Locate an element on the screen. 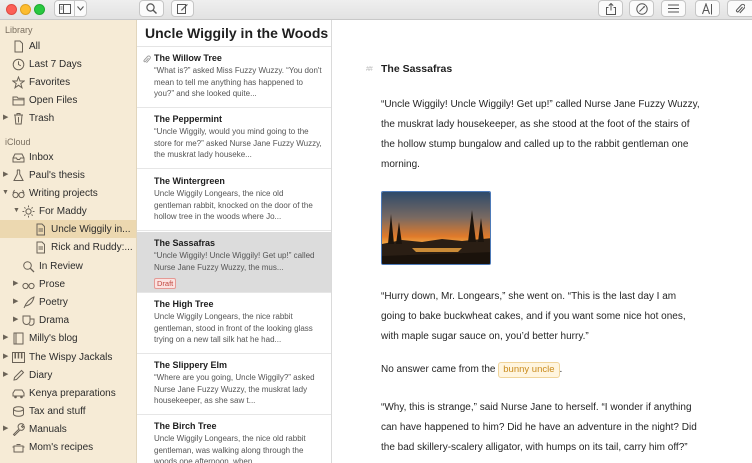 Image resolution: width=752 pixels, height=463 pixels. sidebar-item-wispy-jackals: ▶ The Wispy Jackals is located at coordinates (68, 357).